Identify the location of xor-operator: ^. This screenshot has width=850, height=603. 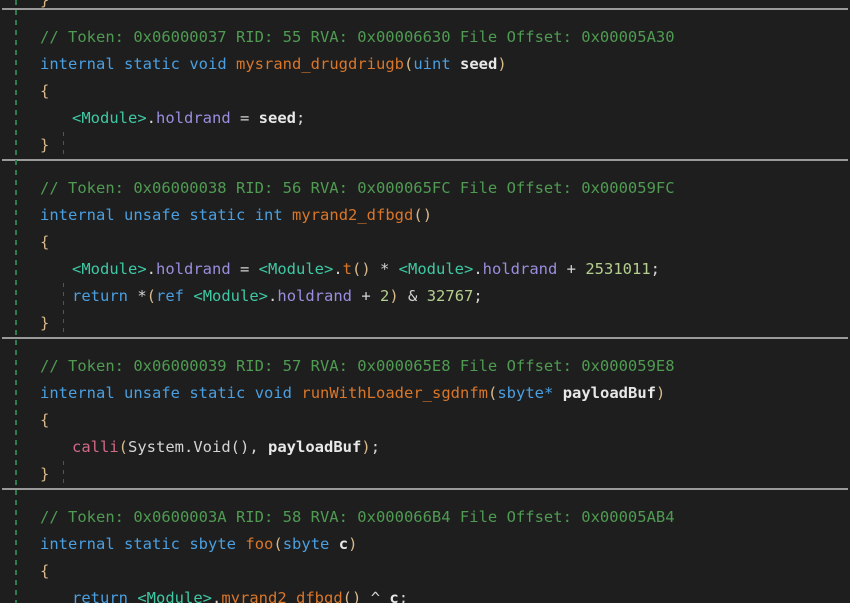
(375, 596).